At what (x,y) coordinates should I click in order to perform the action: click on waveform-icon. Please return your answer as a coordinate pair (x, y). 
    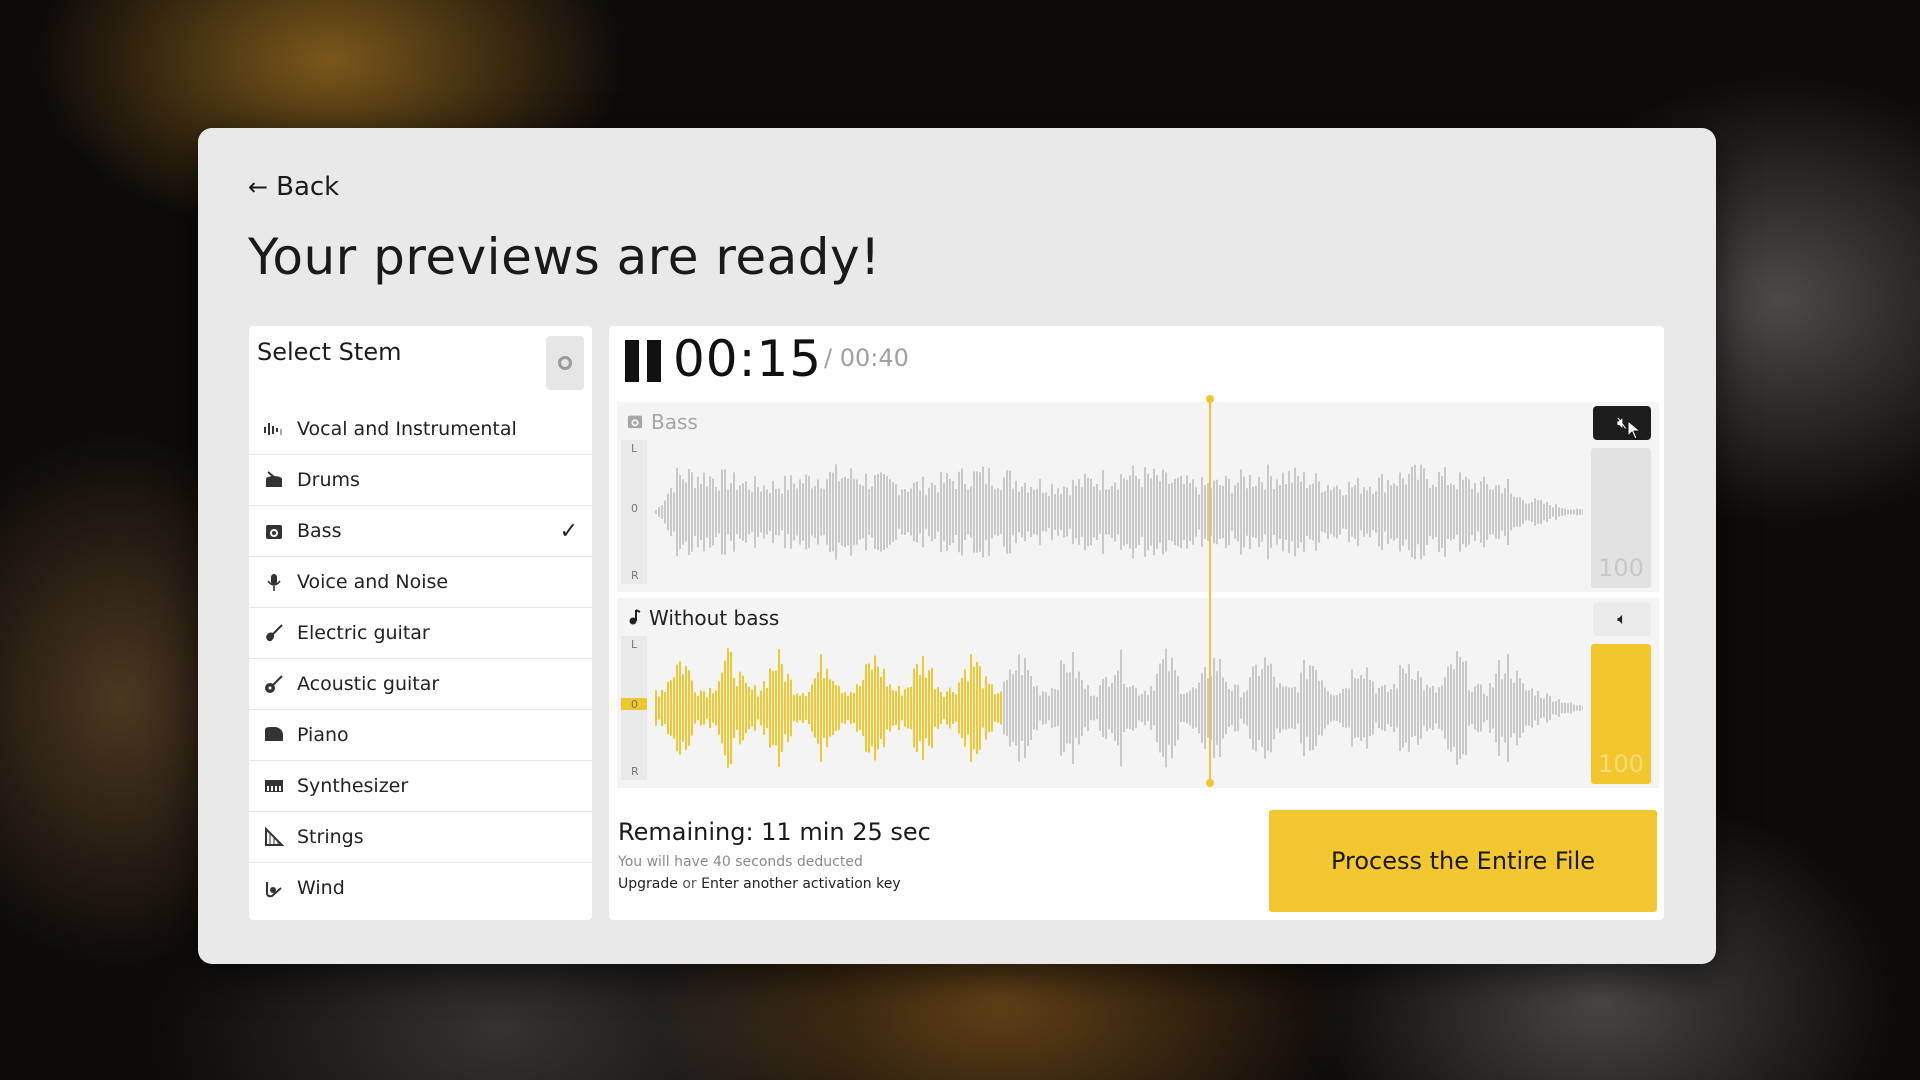
    Looking at the image, I should click on (274, 429).